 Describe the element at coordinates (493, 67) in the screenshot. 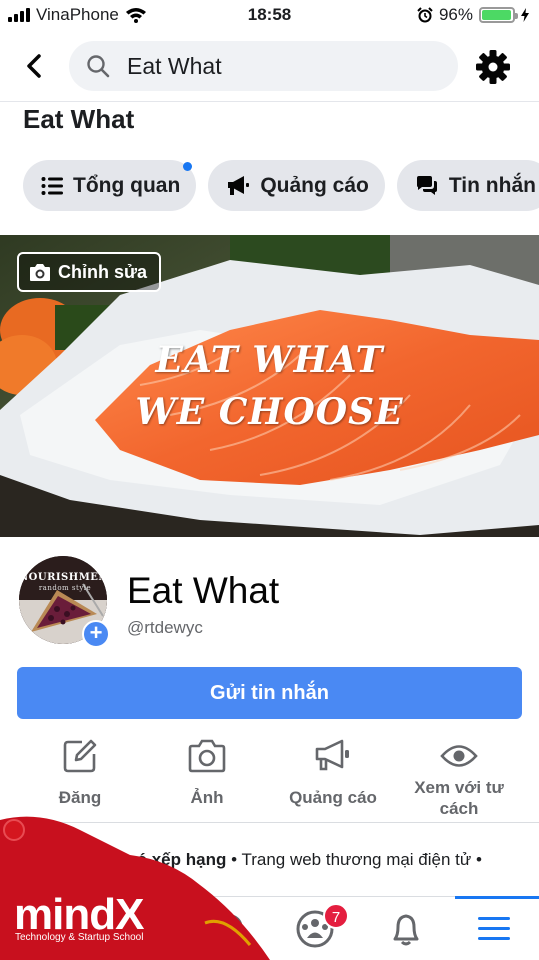

I see `gear-icon` at that location.